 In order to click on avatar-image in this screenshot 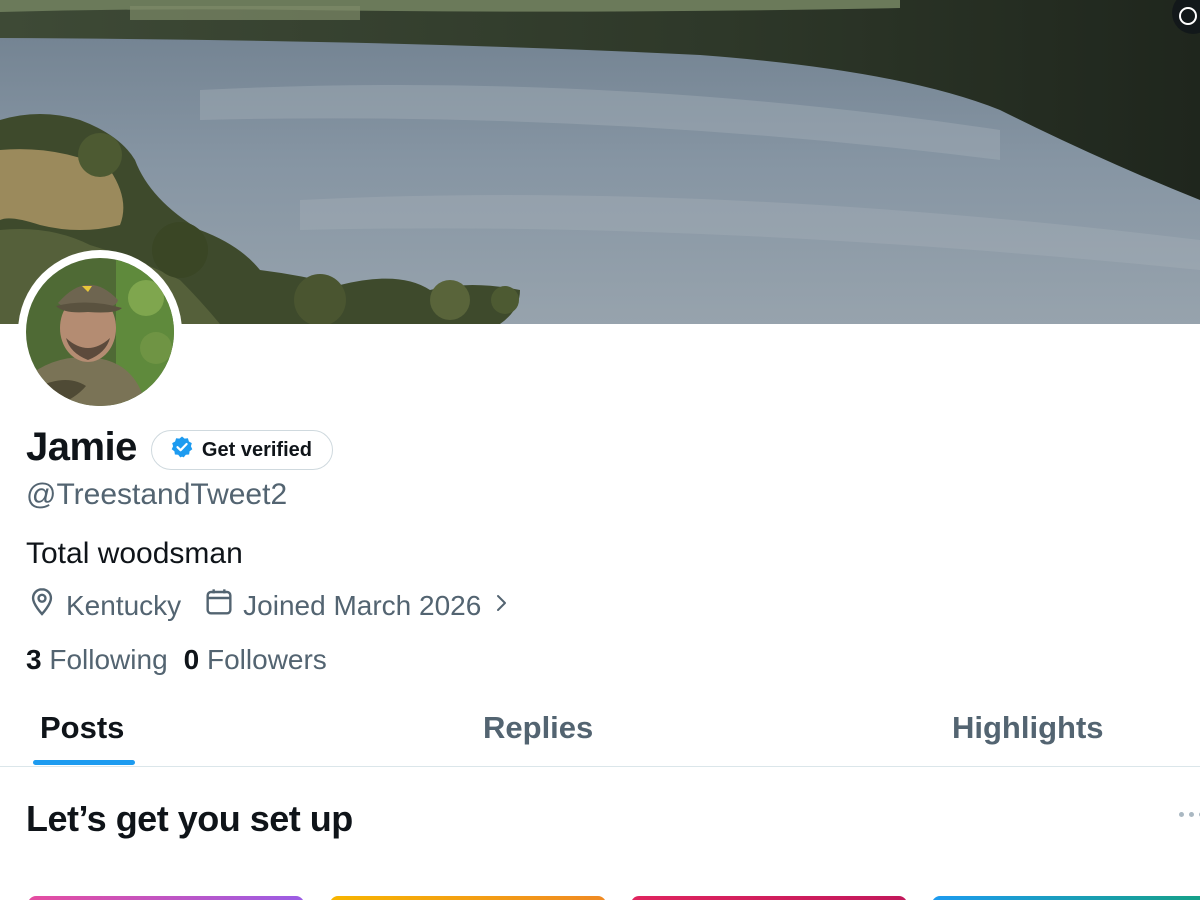, I will do `click(100, 332)`.